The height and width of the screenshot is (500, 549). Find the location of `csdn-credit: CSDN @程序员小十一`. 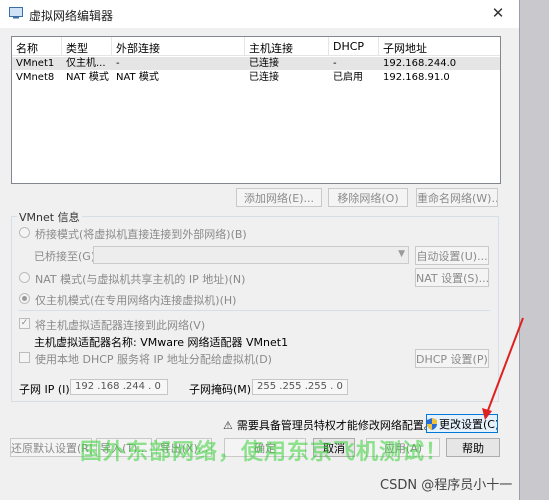

csdn-credit: CSDN @程序员小十一 is located at coordinates (446, 485).